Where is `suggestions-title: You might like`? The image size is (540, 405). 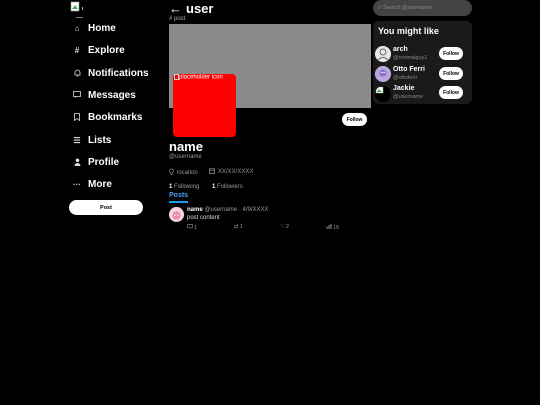 suggestions-title: You might like is located at coordinates (408, 31).